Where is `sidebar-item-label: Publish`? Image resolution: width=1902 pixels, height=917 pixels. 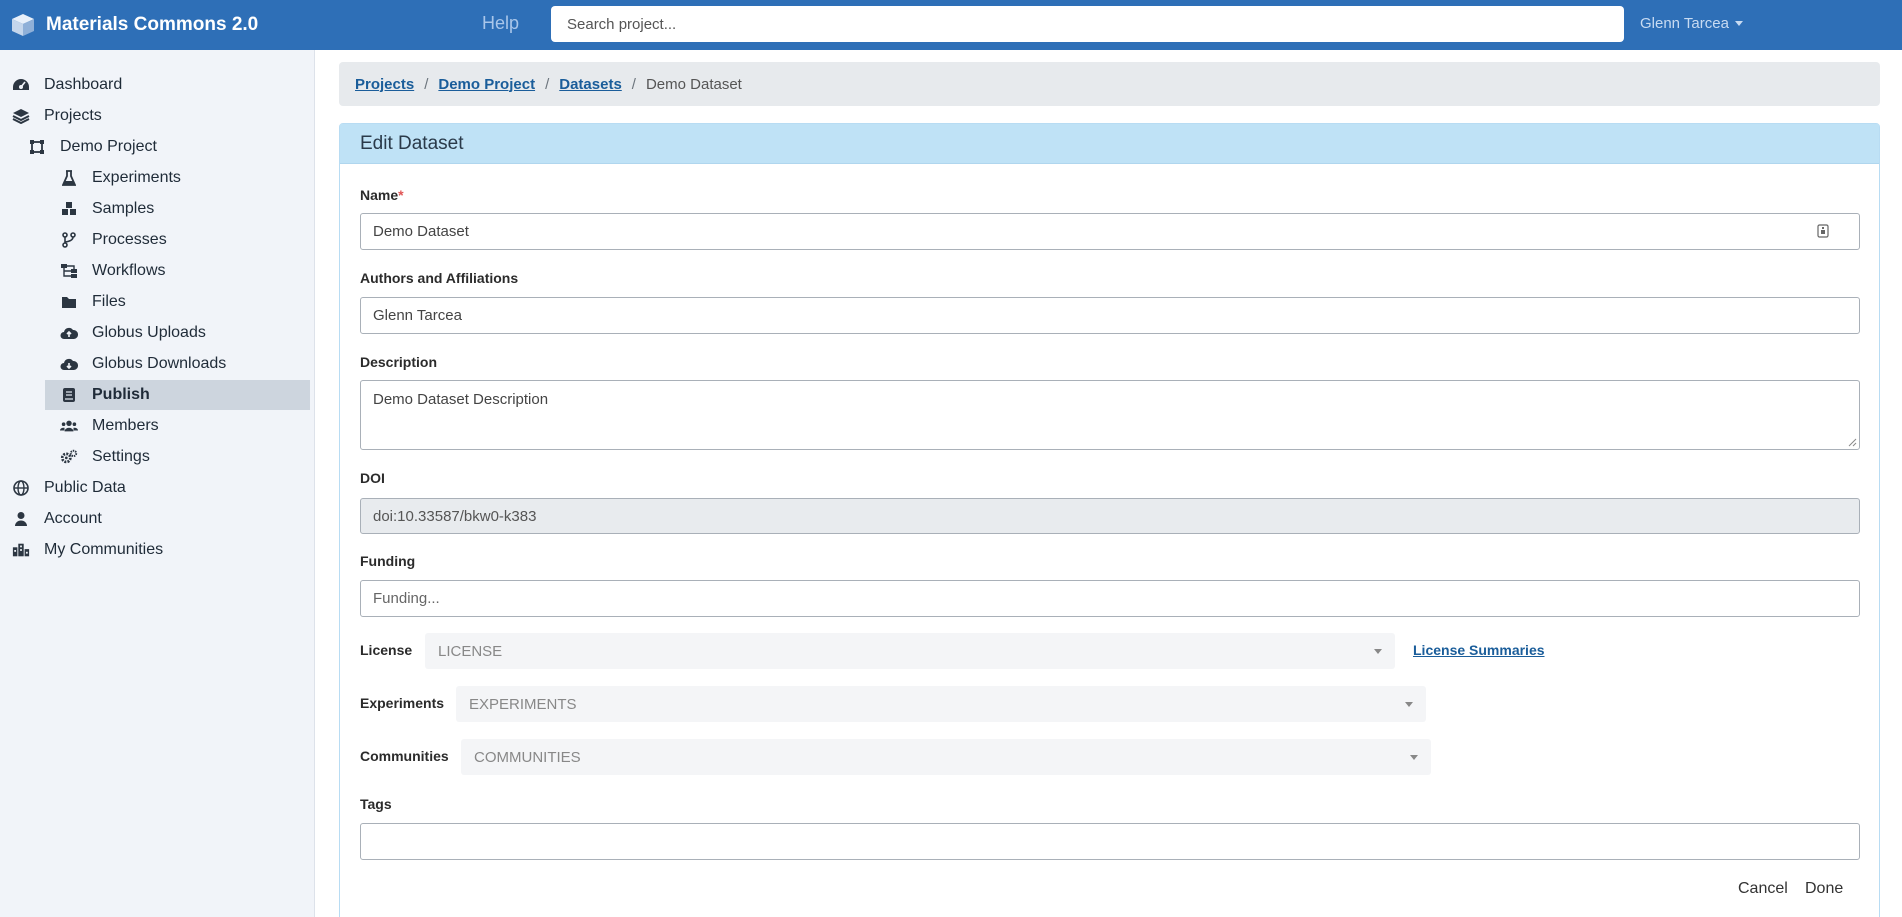
sidebar-item-label: Publish is located at coordinates (121, 394).